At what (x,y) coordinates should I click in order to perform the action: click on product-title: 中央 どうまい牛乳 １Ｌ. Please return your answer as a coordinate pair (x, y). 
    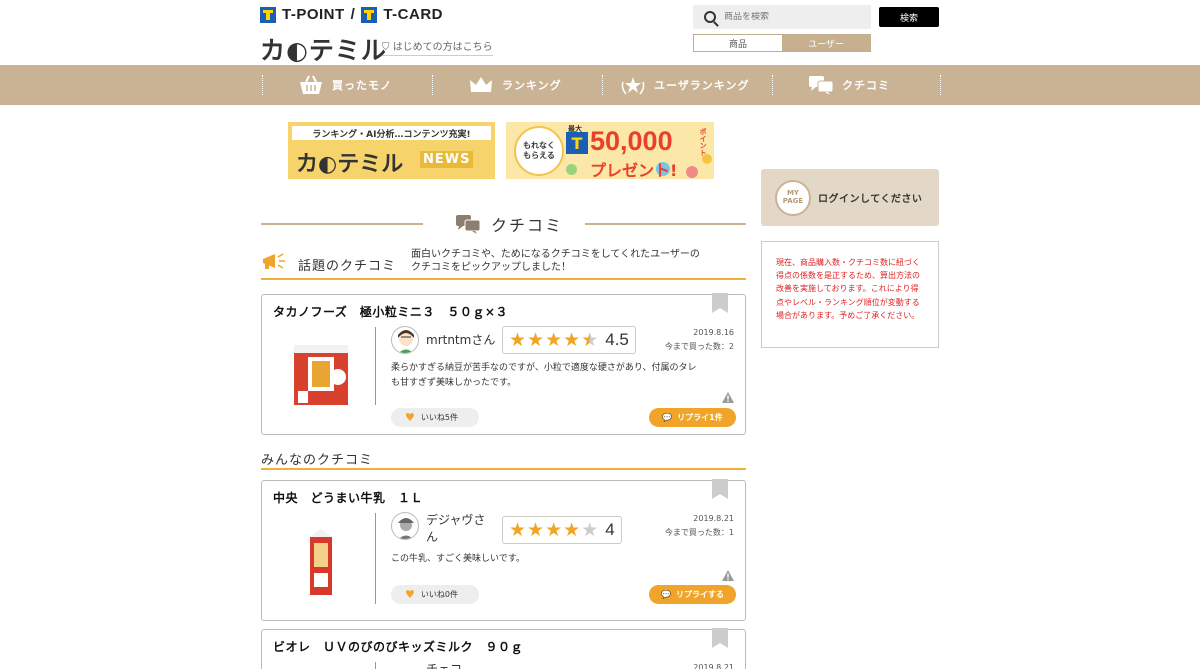
    Looking at the image, I should click on (348, 497).